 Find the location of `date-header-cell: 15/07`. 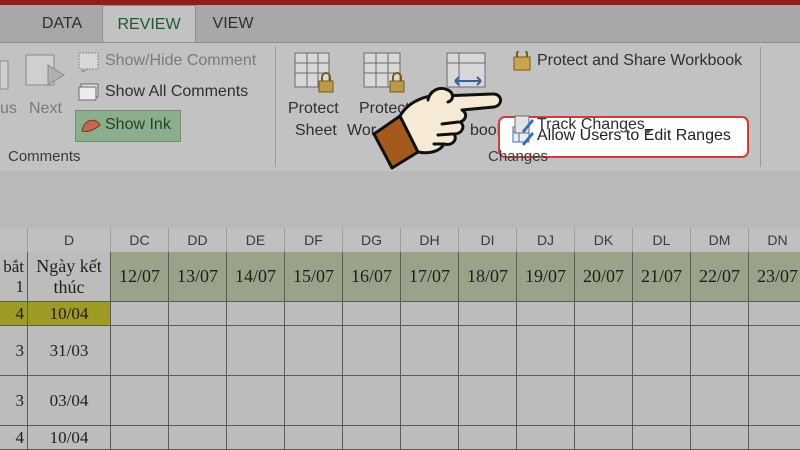

date-header-cell: 15/07 is located at coordinates (314, 277).